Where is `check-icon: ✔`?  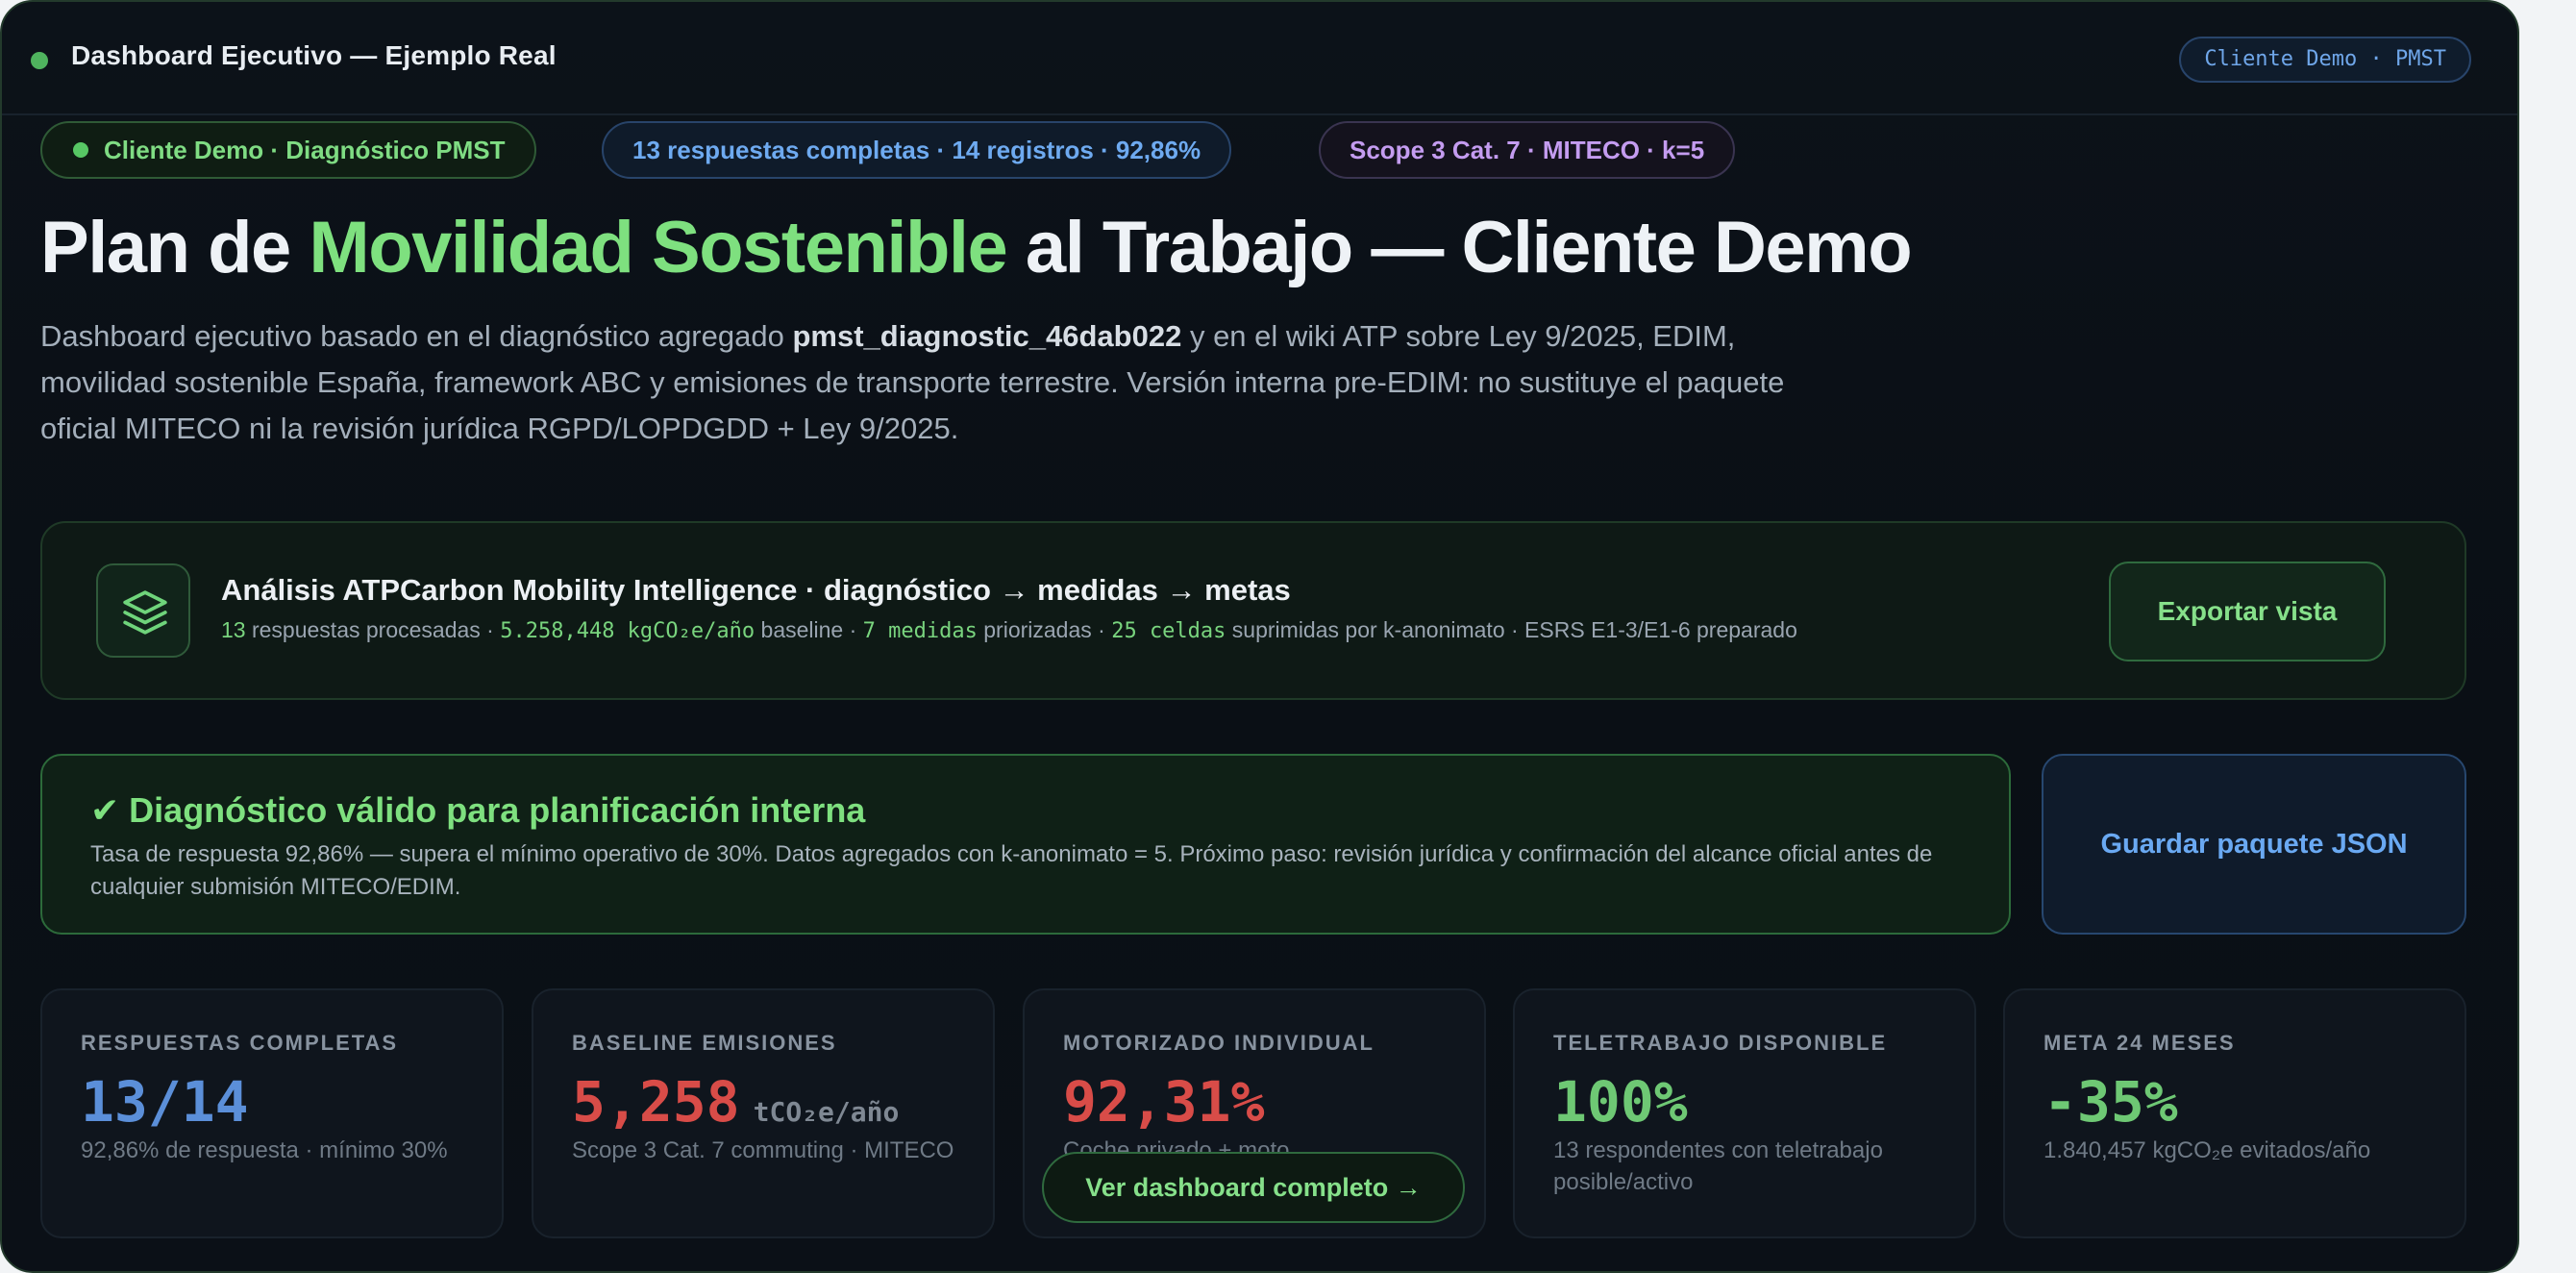
check-icon: ✔ is located at coordinates (105, 810).